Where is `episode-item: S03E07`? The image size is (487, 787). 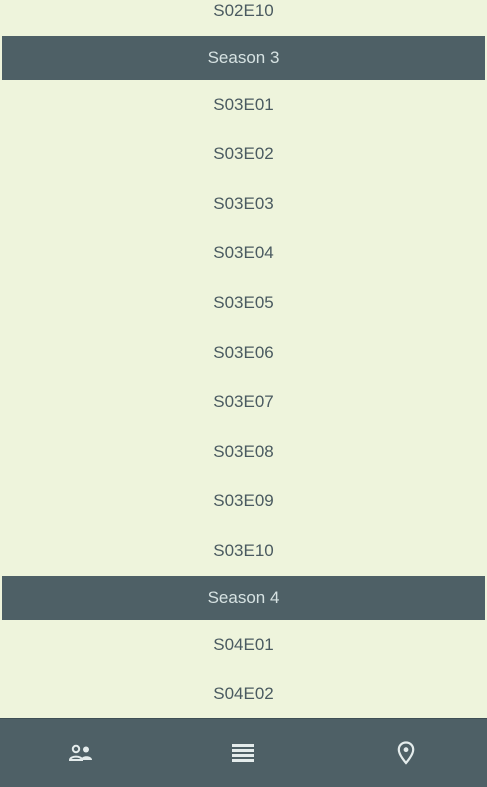 episode-item: S03E07 is located at coordinates (243, 402).